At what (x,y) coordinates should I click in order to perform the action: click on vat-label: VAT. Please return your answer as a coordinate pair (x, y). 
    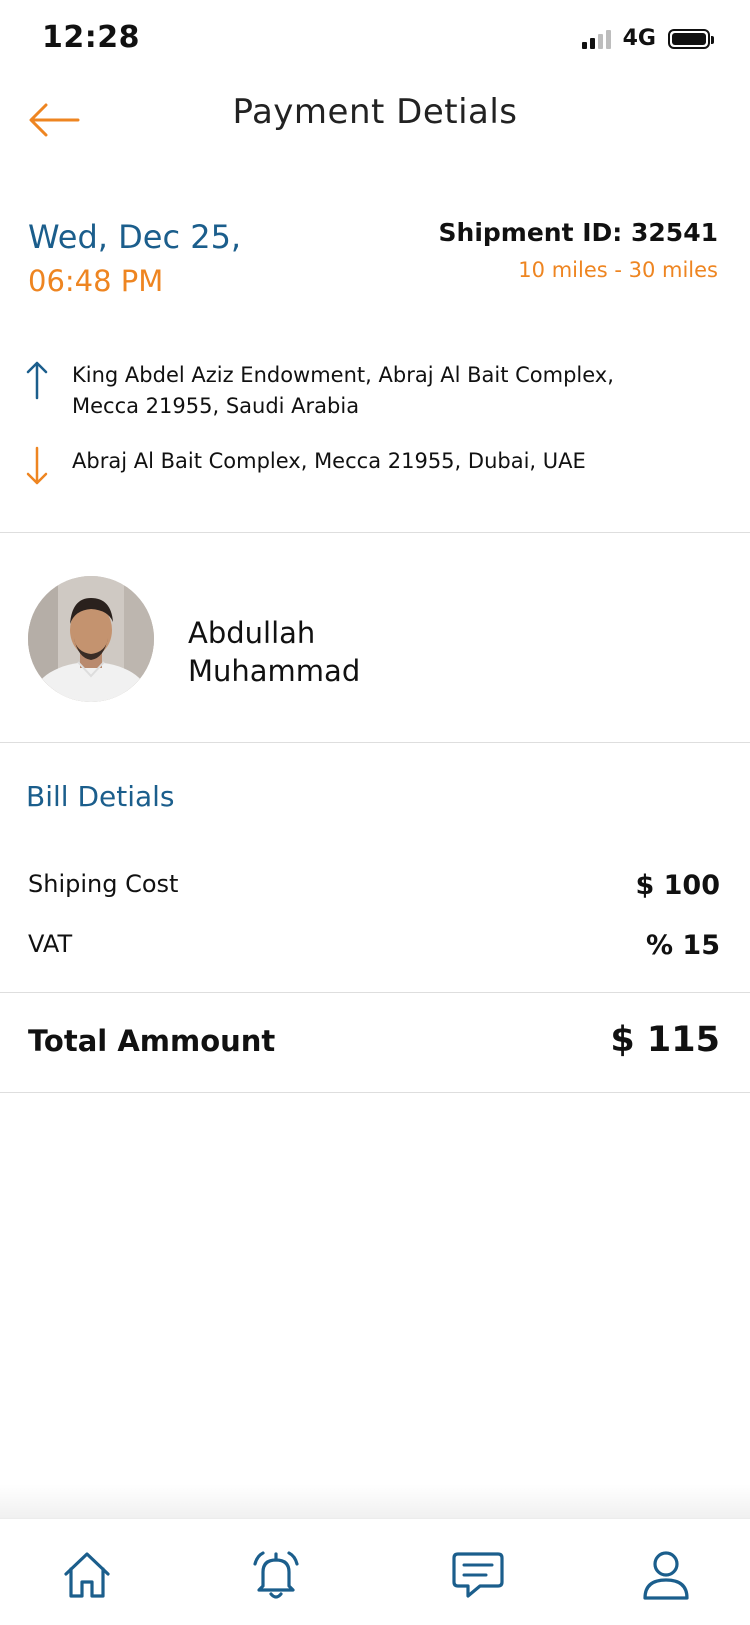
    Looking at the image, I should click on (50, 944).